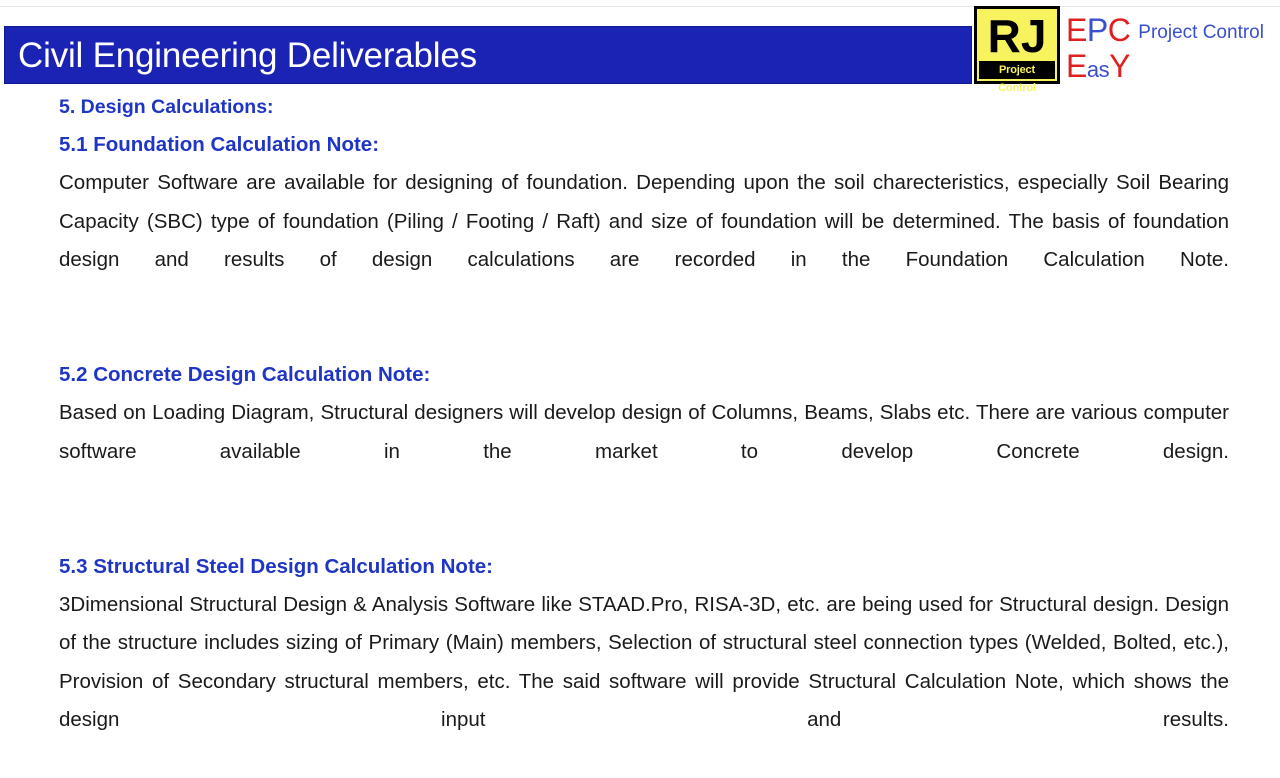 The width and height of the screenshot is (1280, 778). What do you see at coordinates (488, 55) in the screenshot?
I see `slide-title-banner: Civil Engineering Deliverables` at bounding box center [488, 55].